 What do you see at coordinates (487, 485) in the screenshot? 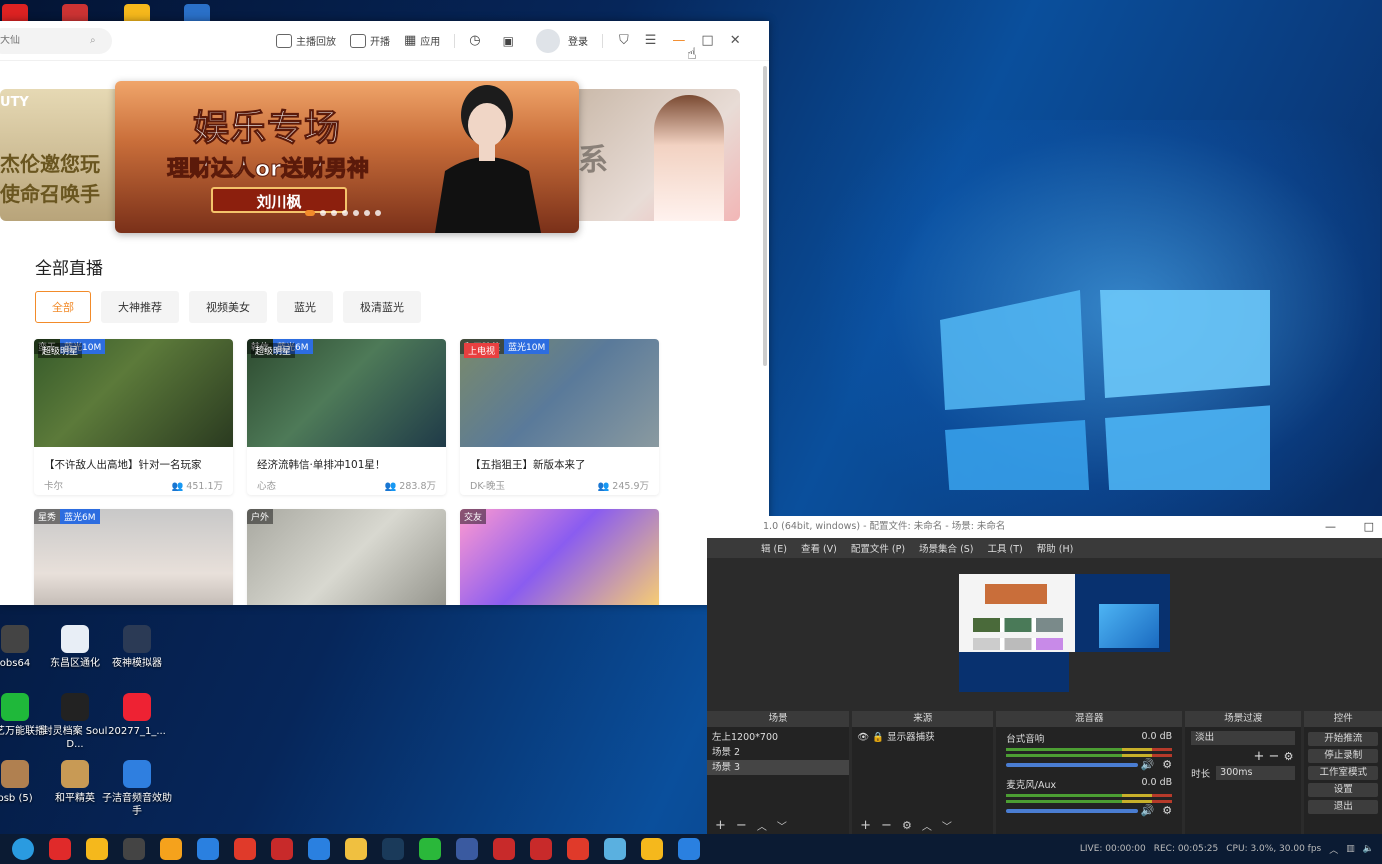
I see `streamer-name: DK-晚玉` at bounding box center [487, 485].